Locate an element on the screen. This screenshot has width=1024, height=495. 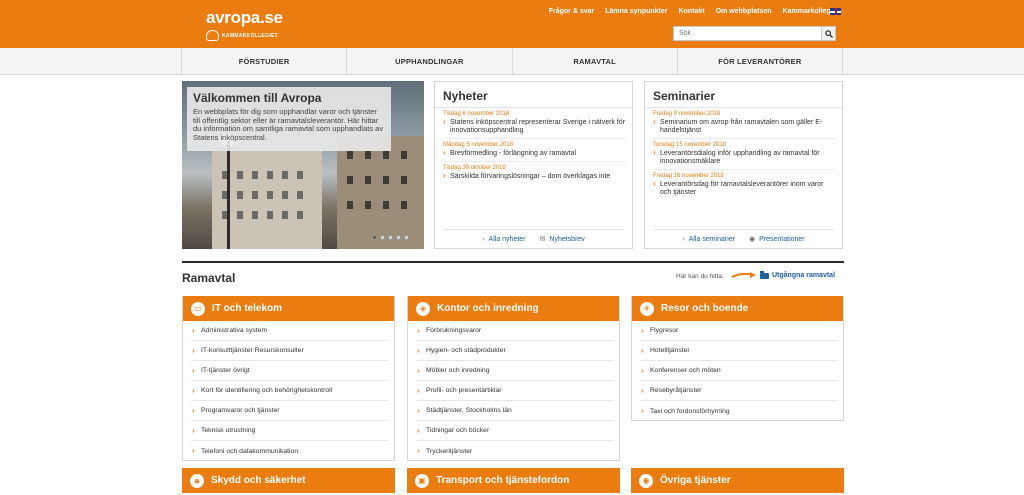
nav-upphandlingar: UPPHANDLINGAR is located at coordinates (430, 61).